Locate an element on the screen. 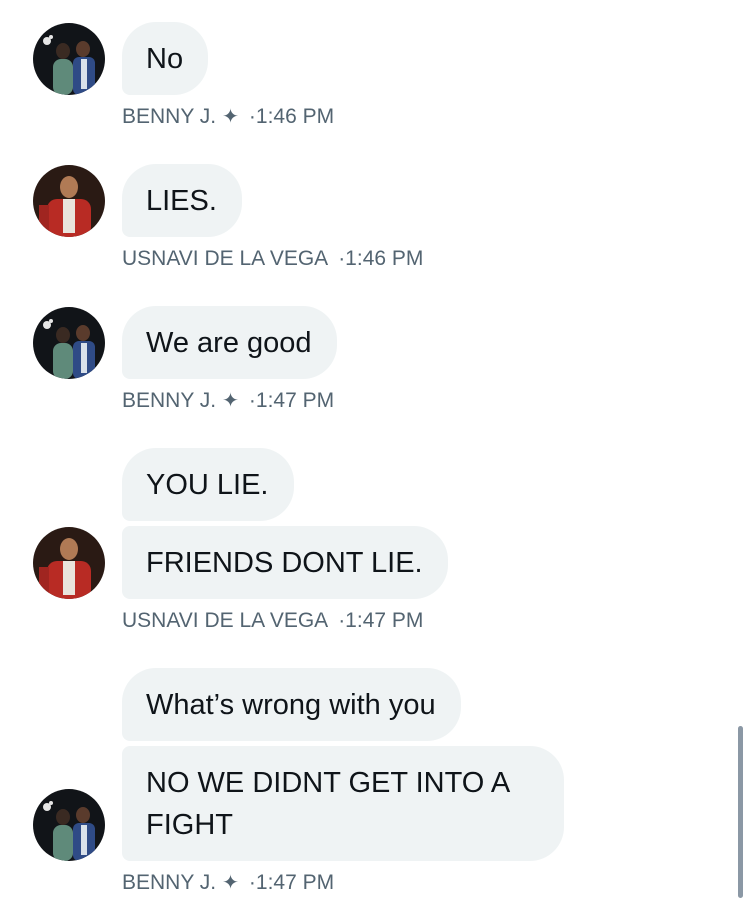 The height and width of the screenshot is (909, 749). message-meta: USNAVI DE LA VEGA ·1:47 PM is located at coordinates (272, 621).